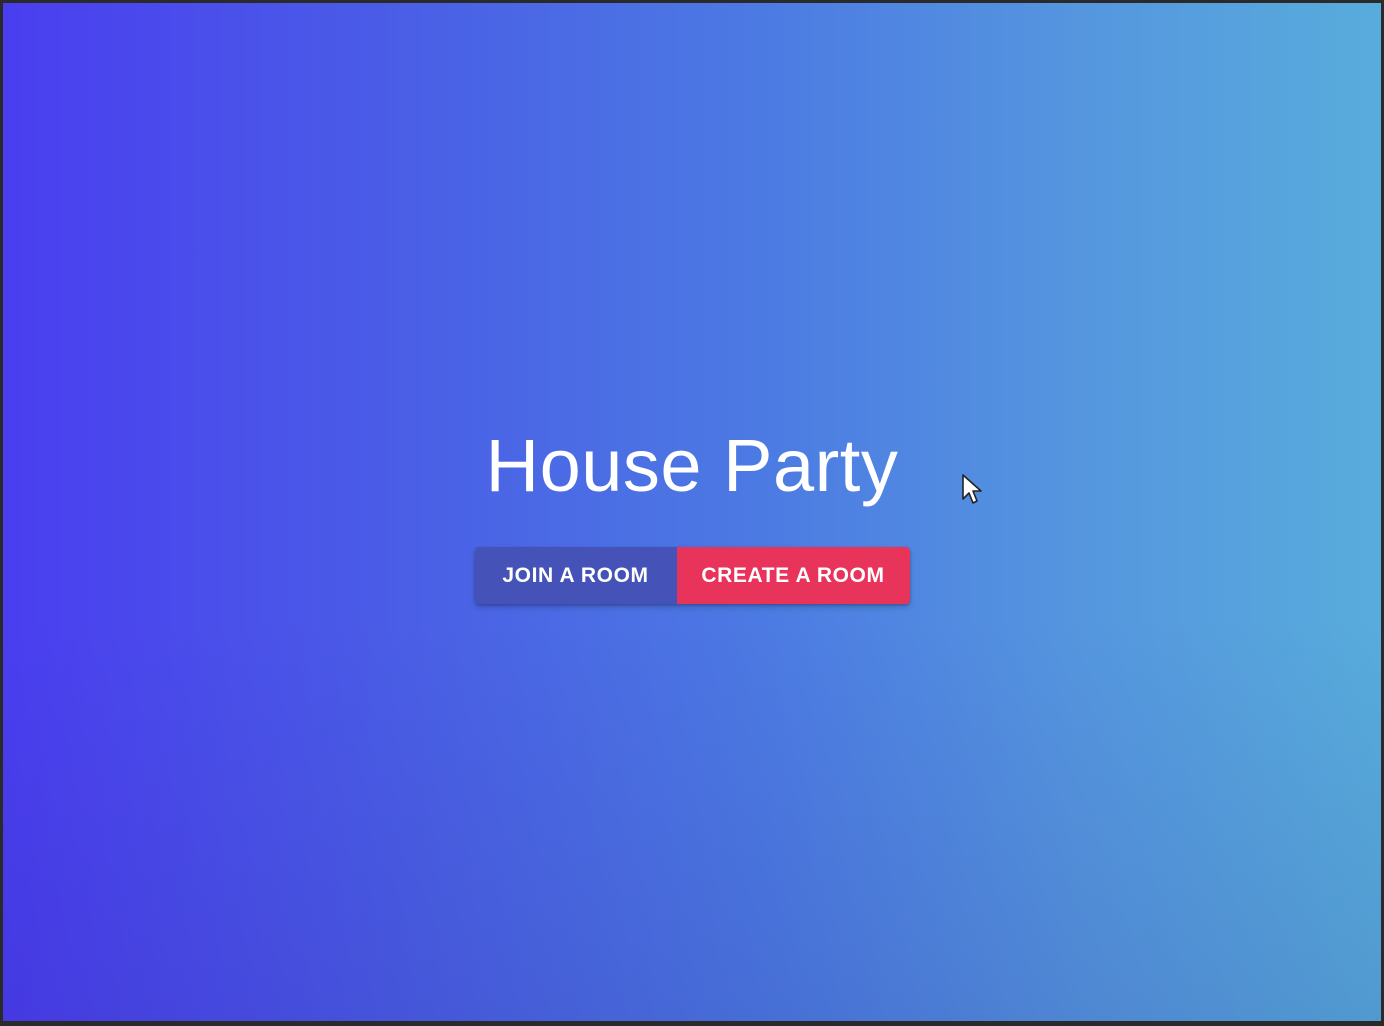 The width and height of the screenshot is (1384, 1026). What do you see at coordinates (972, 489) in the screenshot?
I see `mouse-pointer-icon` at bounding box center [972, 489].